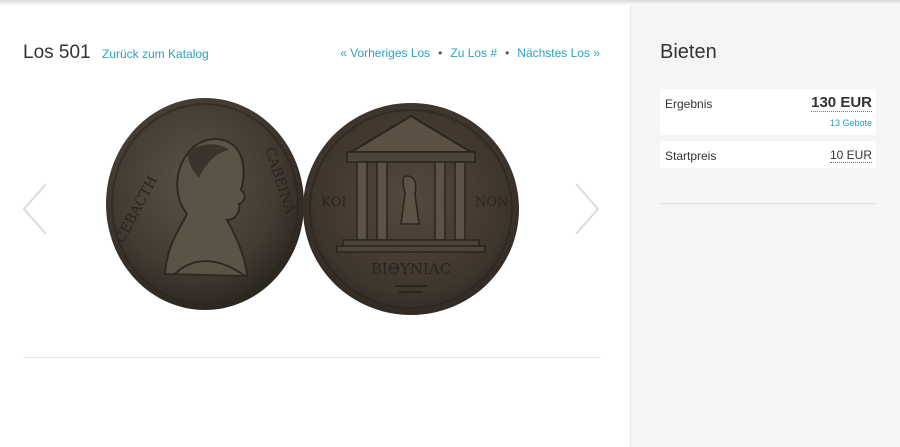  What do you see at coordinates (768, 154) in the screenshot?
I see `start-price-row: Startpreis 10 EUR` at bounding box center [768, 154].